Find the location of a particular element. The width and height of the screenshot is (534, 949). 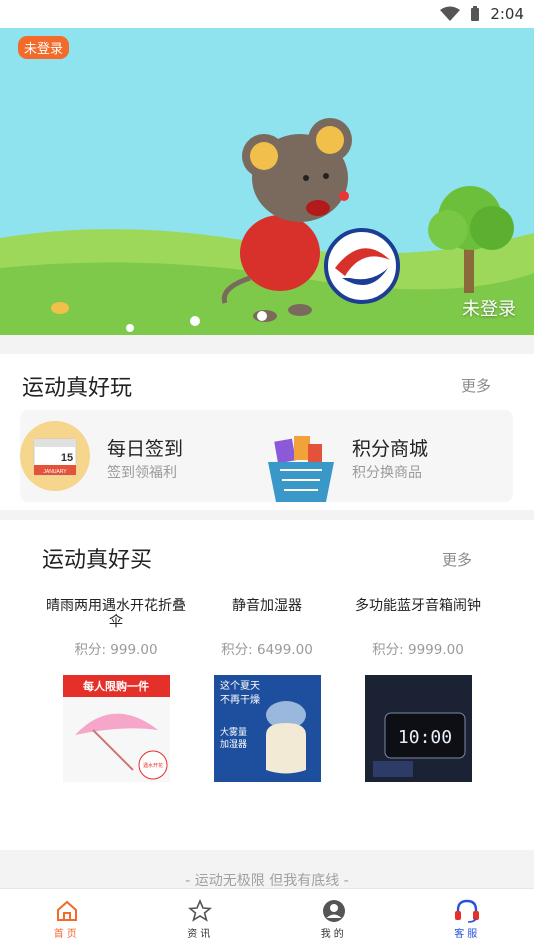

star-icon is located at coordinates (200, 910).